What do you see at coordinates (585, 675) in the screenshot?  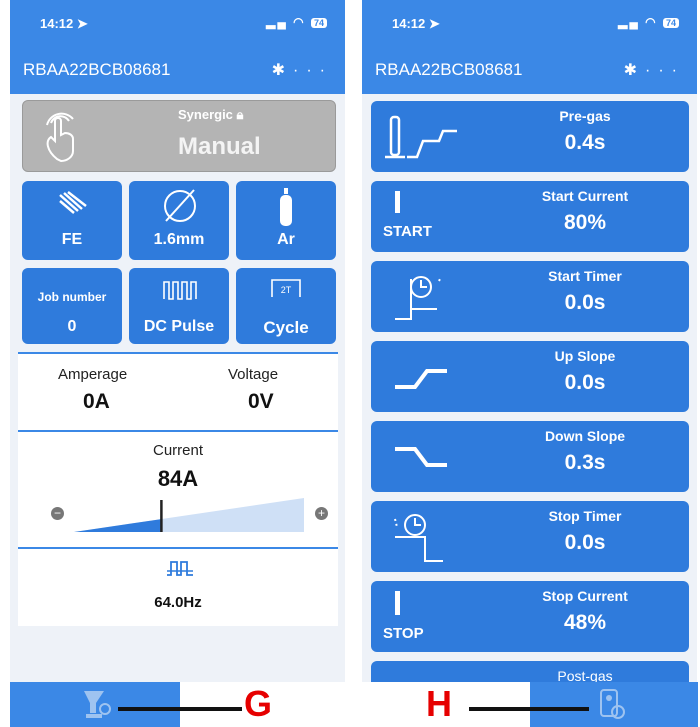 I see `param-name: Post-gas` at bounding box center [585, 675].